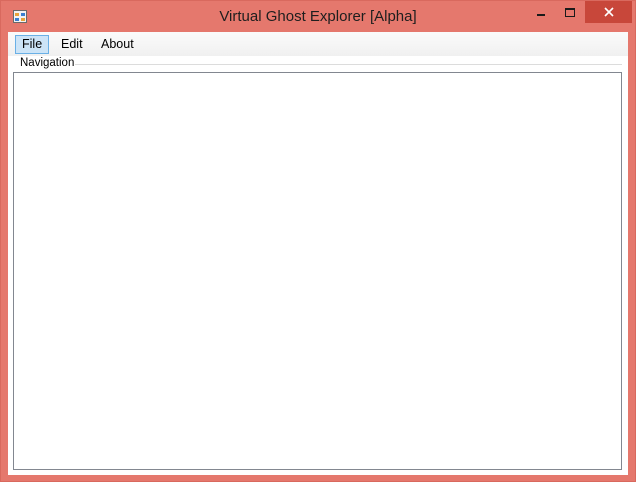  I want to click on menu-about: About, so click(117, 44).